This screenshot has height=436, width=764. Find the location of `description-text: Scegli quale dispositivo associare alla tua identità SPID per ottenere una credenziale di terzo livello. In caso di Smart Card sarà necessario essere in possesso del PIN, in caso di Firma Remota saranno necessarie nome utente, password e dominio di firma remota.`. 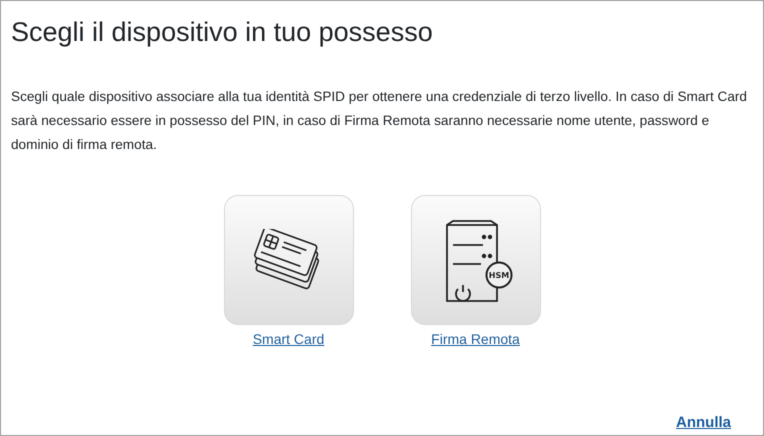

description-text: Scegli quale dispositivo associare alla tua identità SPID per ottenere una credenziale di terzo livello. In caso di Smart Card sarà necessario essere in possesso del PIN, in caso di Firma Remota saranno necessarie nome utente, password e dominio di firma remota. is located at coordinates (379, 121).